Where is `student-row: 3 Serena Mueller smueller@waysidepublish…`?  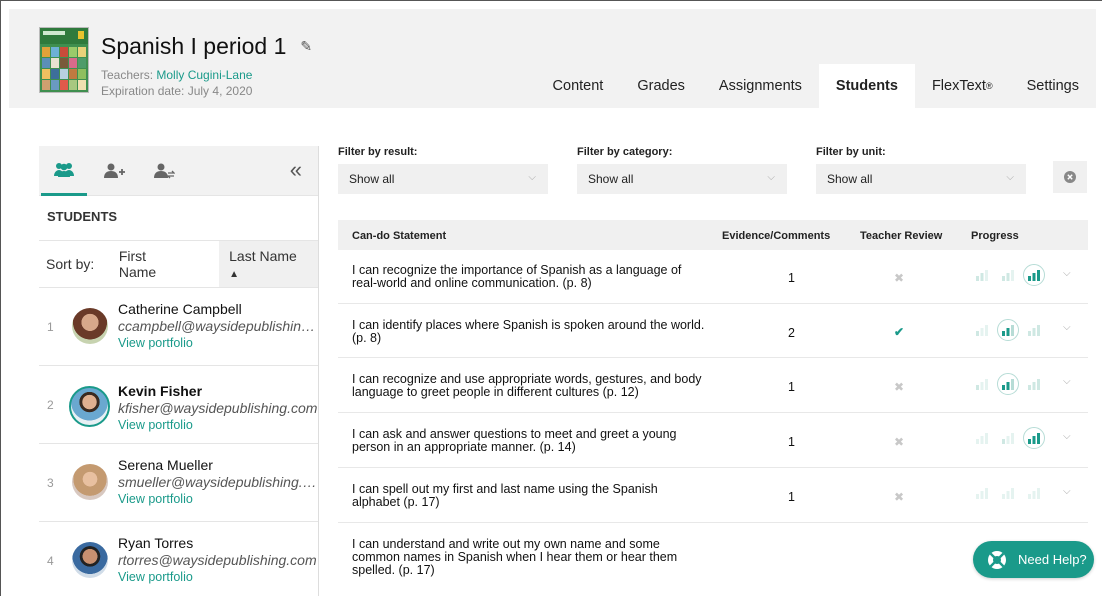 student-row: 3 Serena Mueller smueller@waysidepublish… is located at coordinates (178, 483).